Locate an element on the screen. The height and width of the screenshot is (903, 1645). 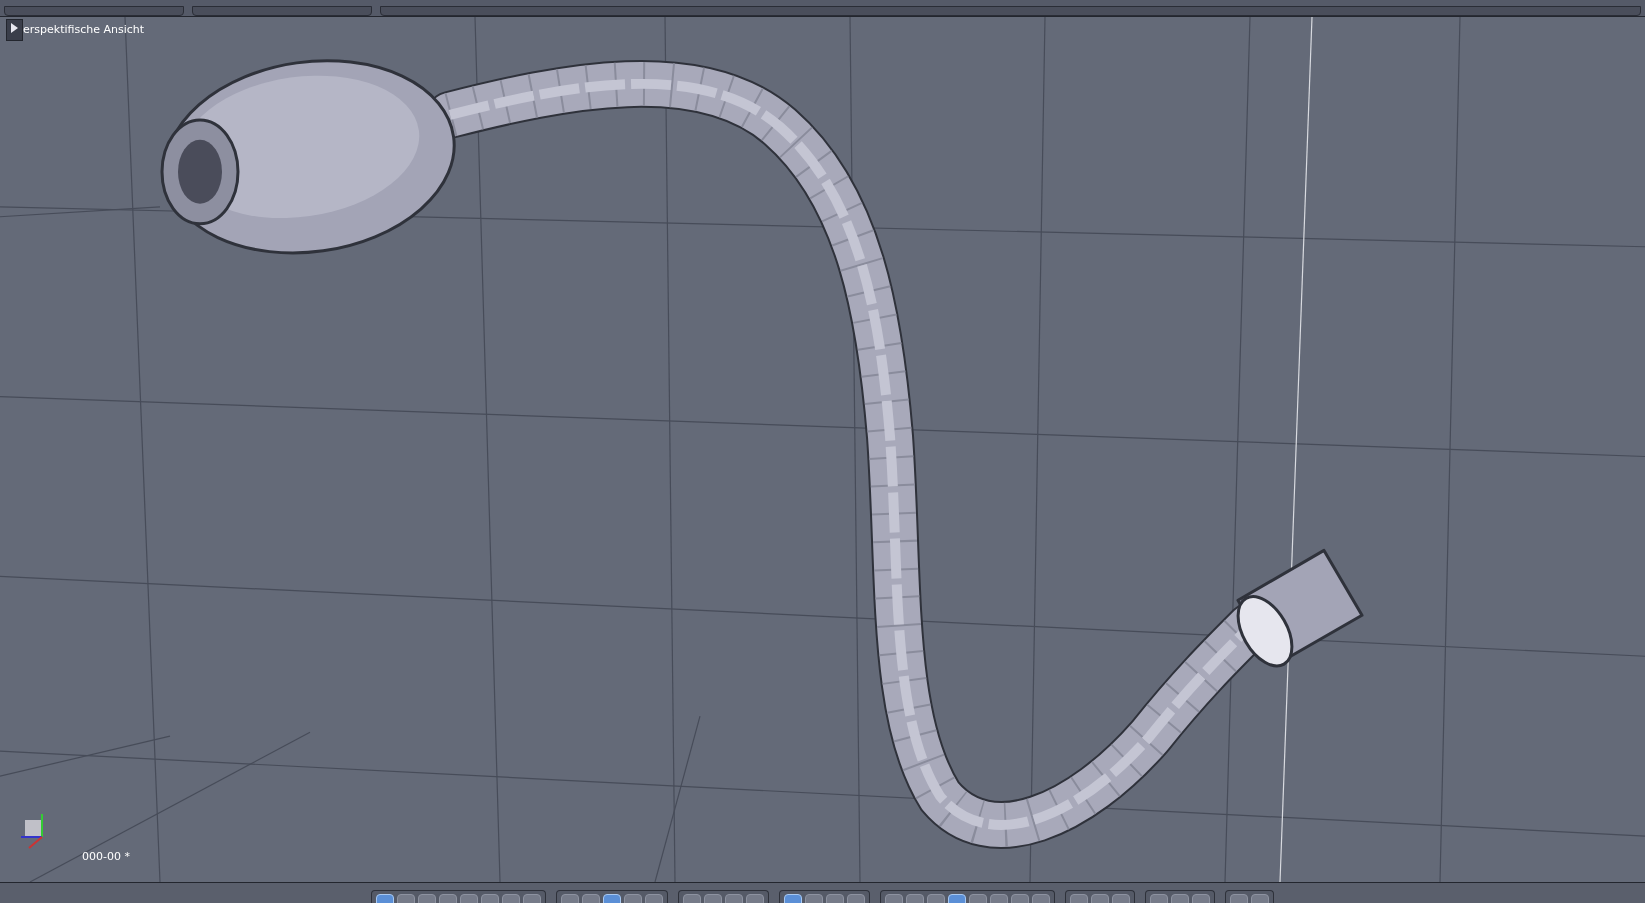
frame-label: 000-00 * is located at coordinates (106, 857).